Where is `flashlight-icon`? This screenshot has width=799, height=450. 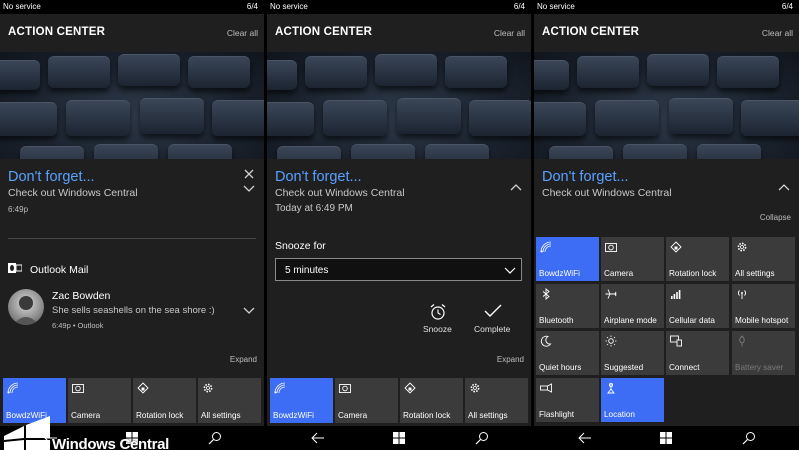 flashlight-icon is located at coordinates (546, 388).